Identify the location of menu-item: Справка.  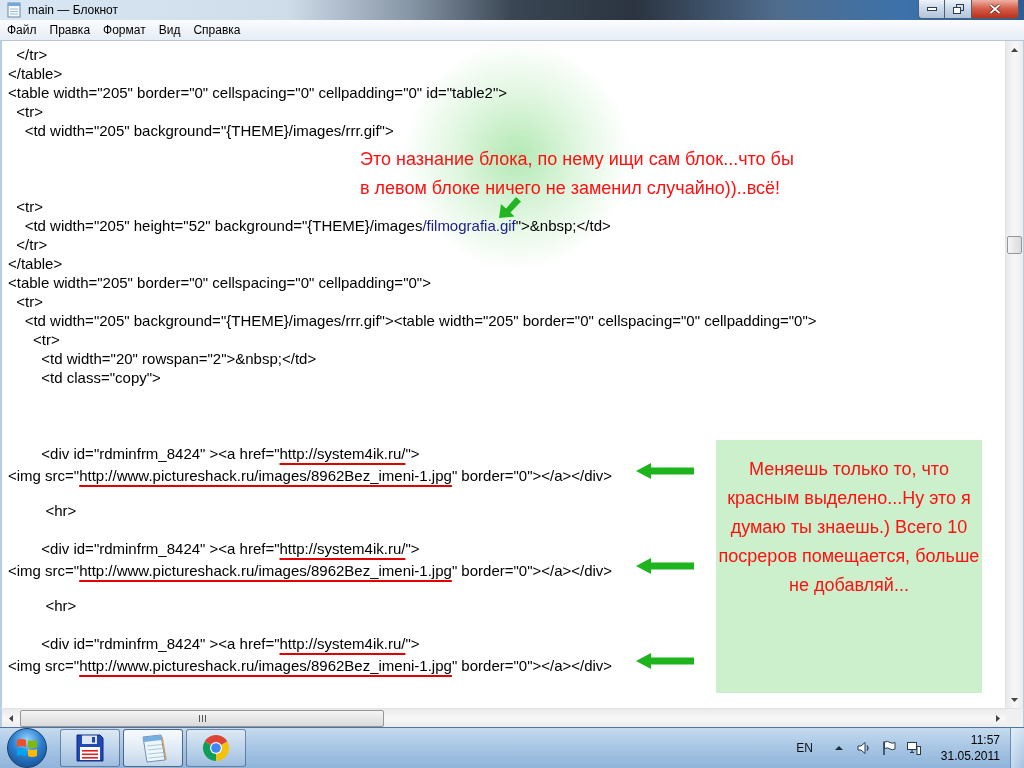
(217, 30).